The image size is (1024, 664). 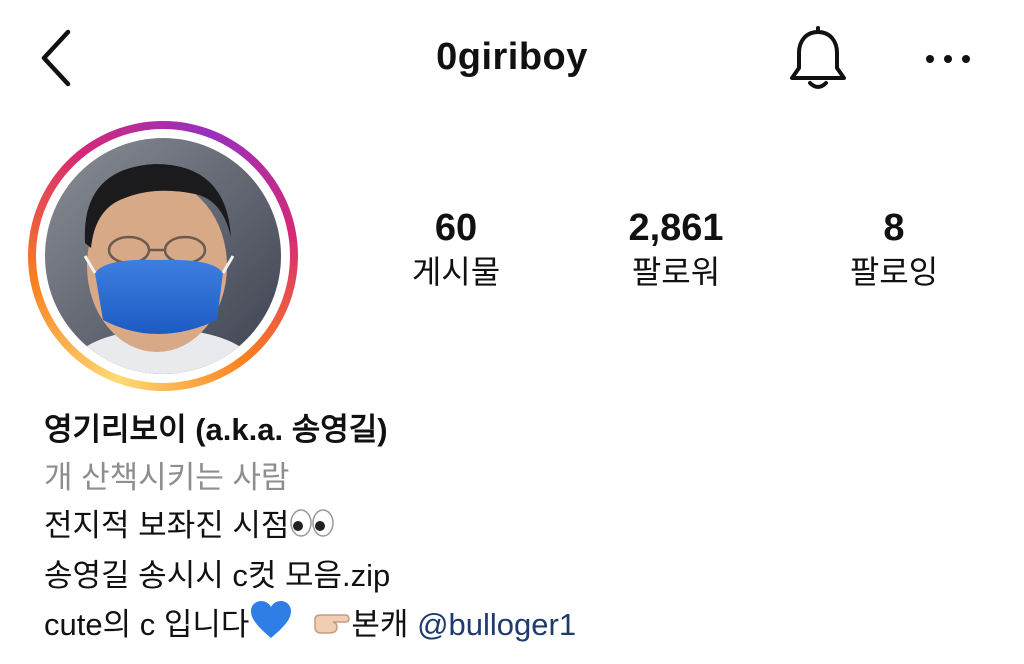 I want to click on main-account-label: 본캐, so click(x=380, y=624).